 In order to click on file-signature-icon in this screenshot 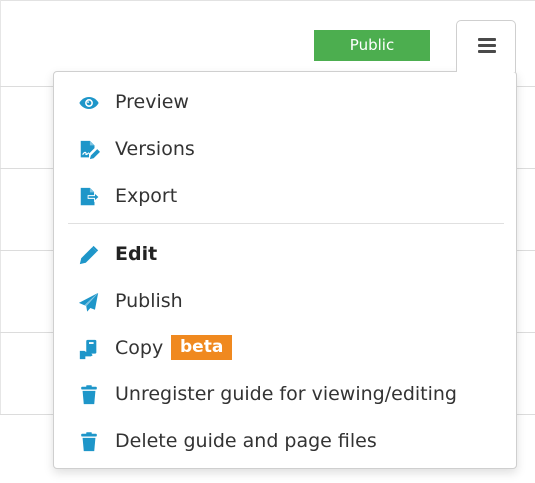, I will do `click(89, 150)`.